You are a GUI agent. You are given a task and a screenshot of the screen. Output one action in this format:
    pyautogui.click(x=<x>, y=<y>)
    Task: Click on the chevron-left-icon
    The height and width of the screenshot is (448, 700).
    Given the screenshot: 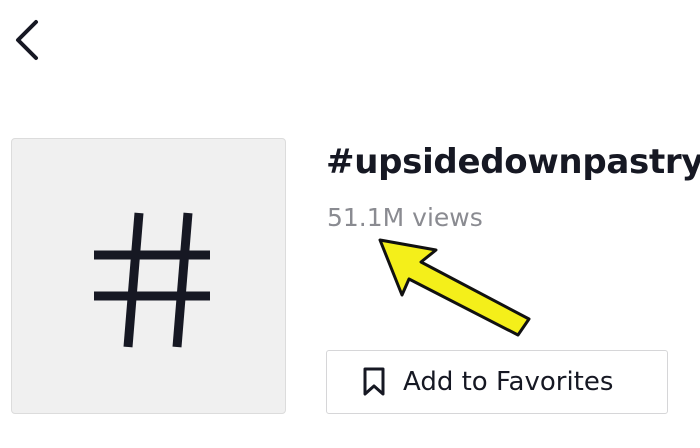 What is the action you would take?
    pyautogui.click(x=27, y=40)
    